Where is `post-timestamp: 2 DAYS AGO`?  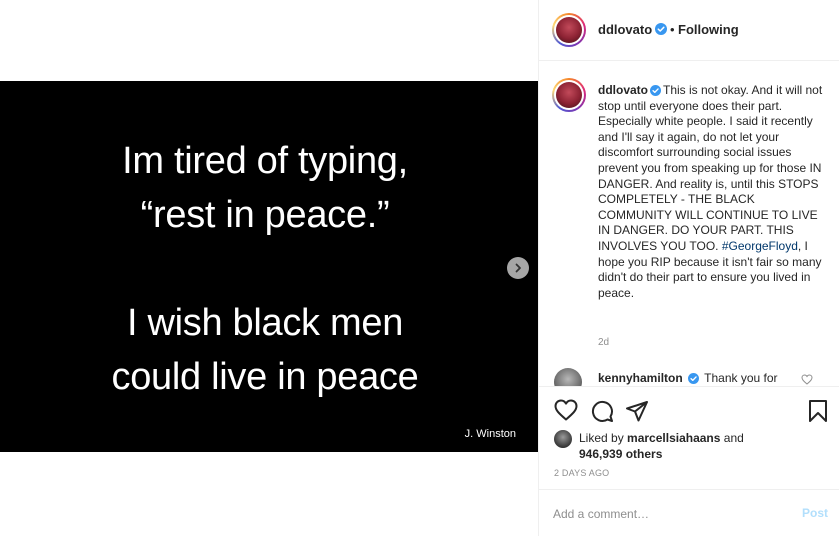
post-timestamp: 2 DAYS AGO is located at coordinates (581, 473).